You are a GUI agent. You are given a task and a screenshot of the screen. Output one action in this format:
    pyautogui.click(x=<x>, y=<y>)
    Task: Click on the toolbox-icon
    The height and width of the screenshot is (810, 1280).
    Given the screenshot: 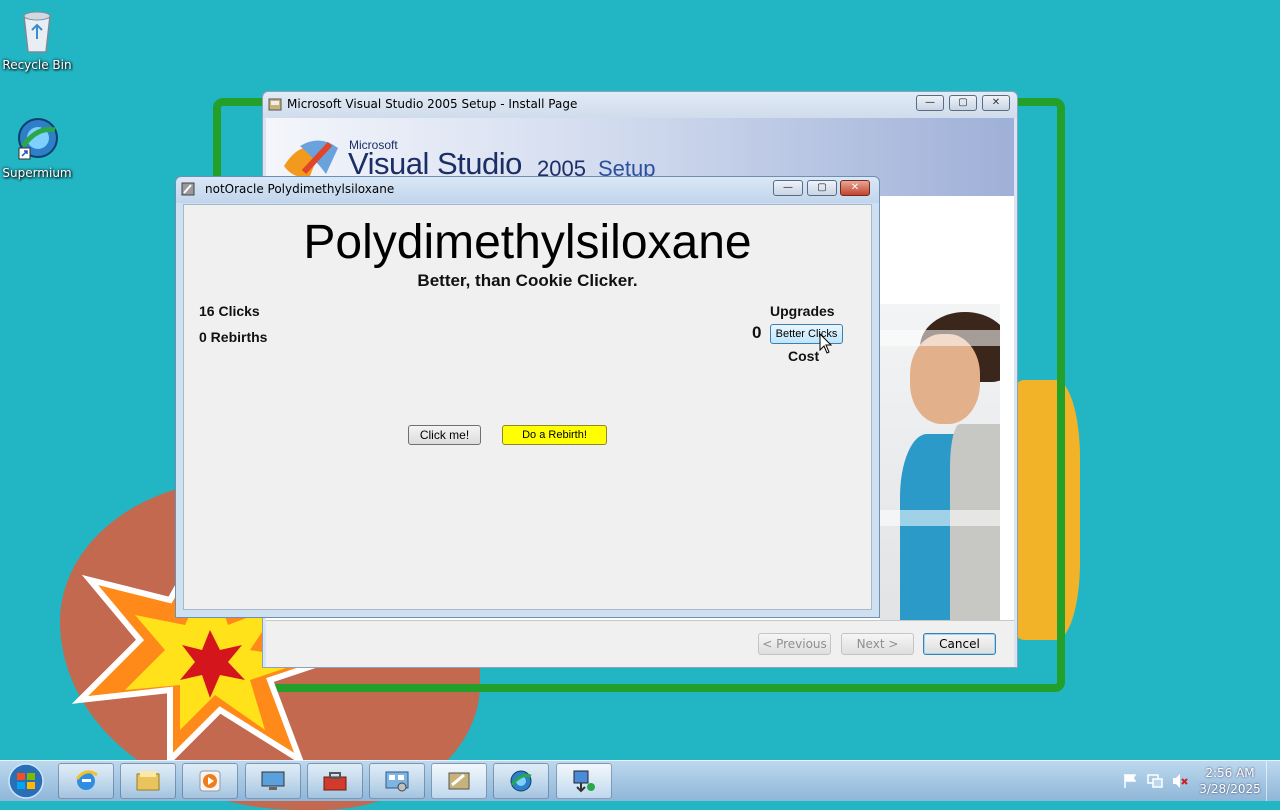 What is the action you would take?
    pyautogui.click(x=335, y=781)
    